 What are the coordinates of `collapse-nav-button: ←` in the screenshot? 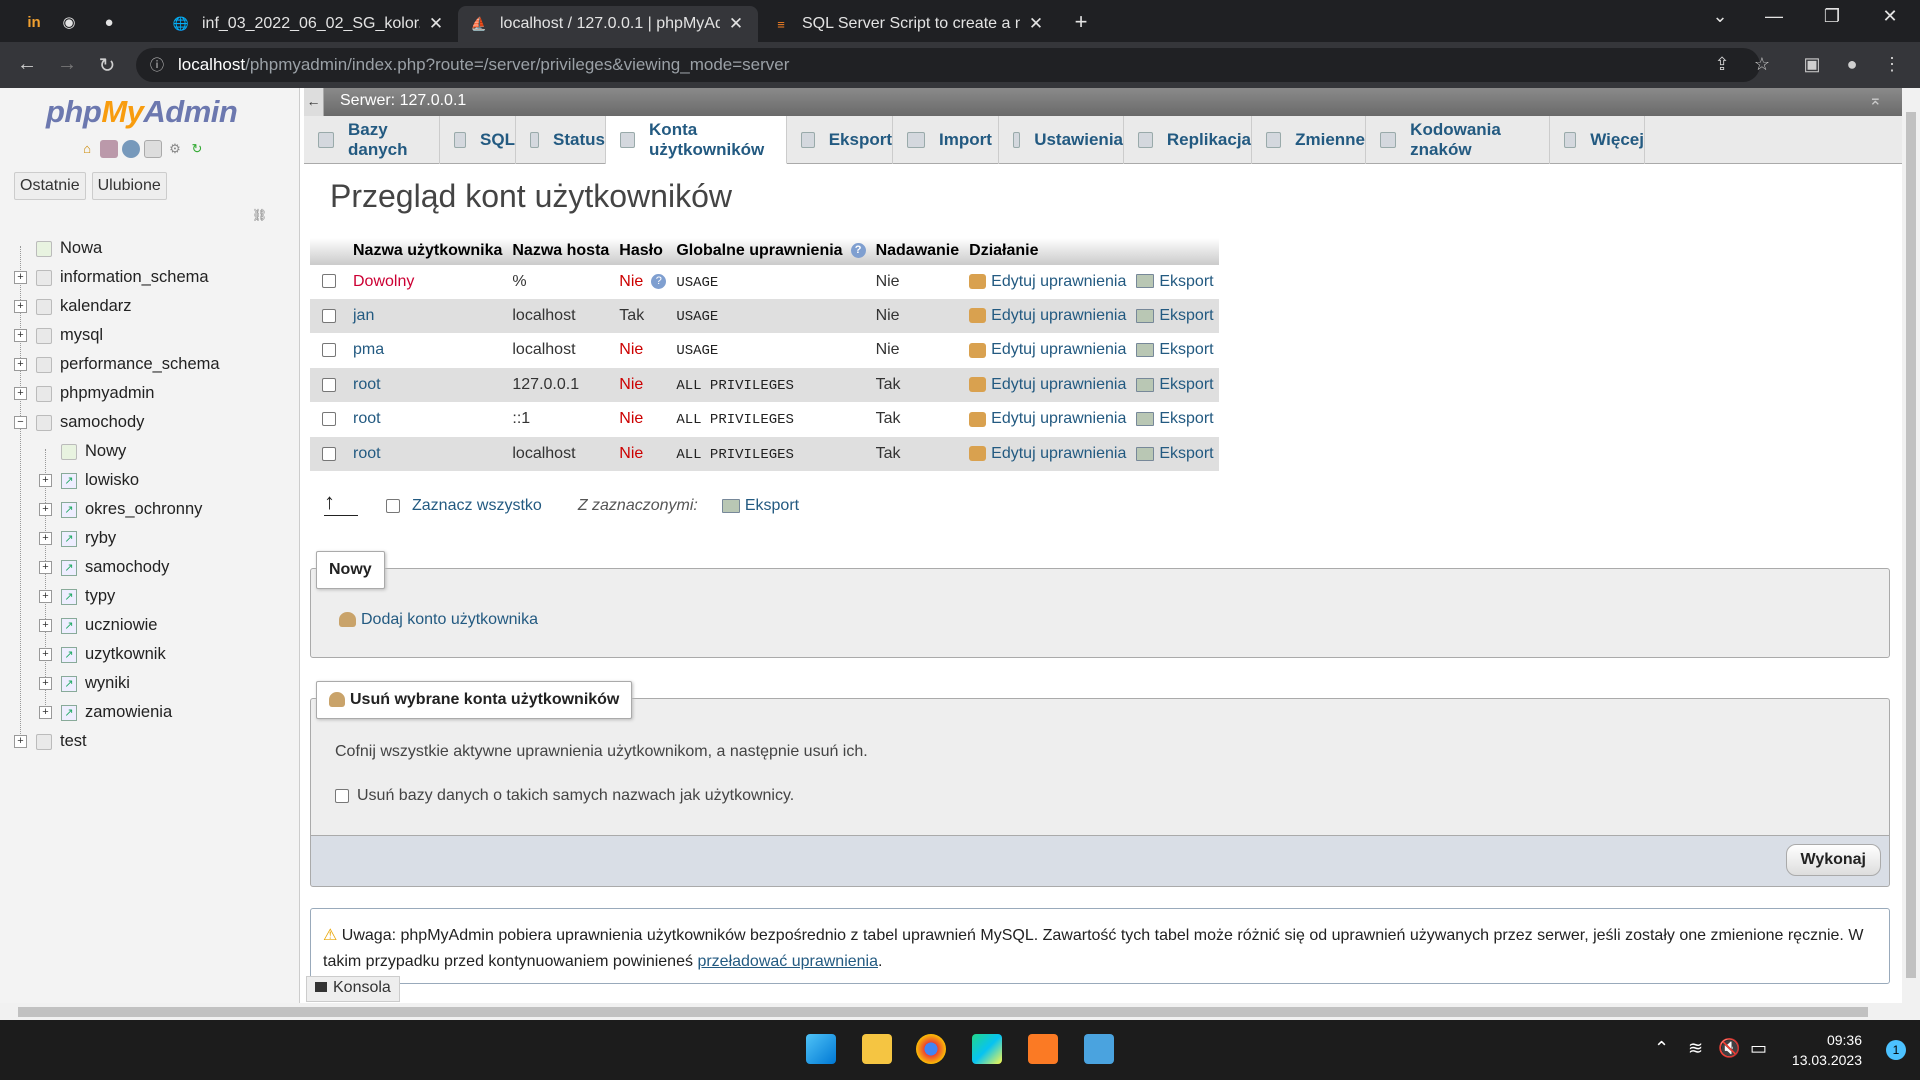 It's located at (314, 102).